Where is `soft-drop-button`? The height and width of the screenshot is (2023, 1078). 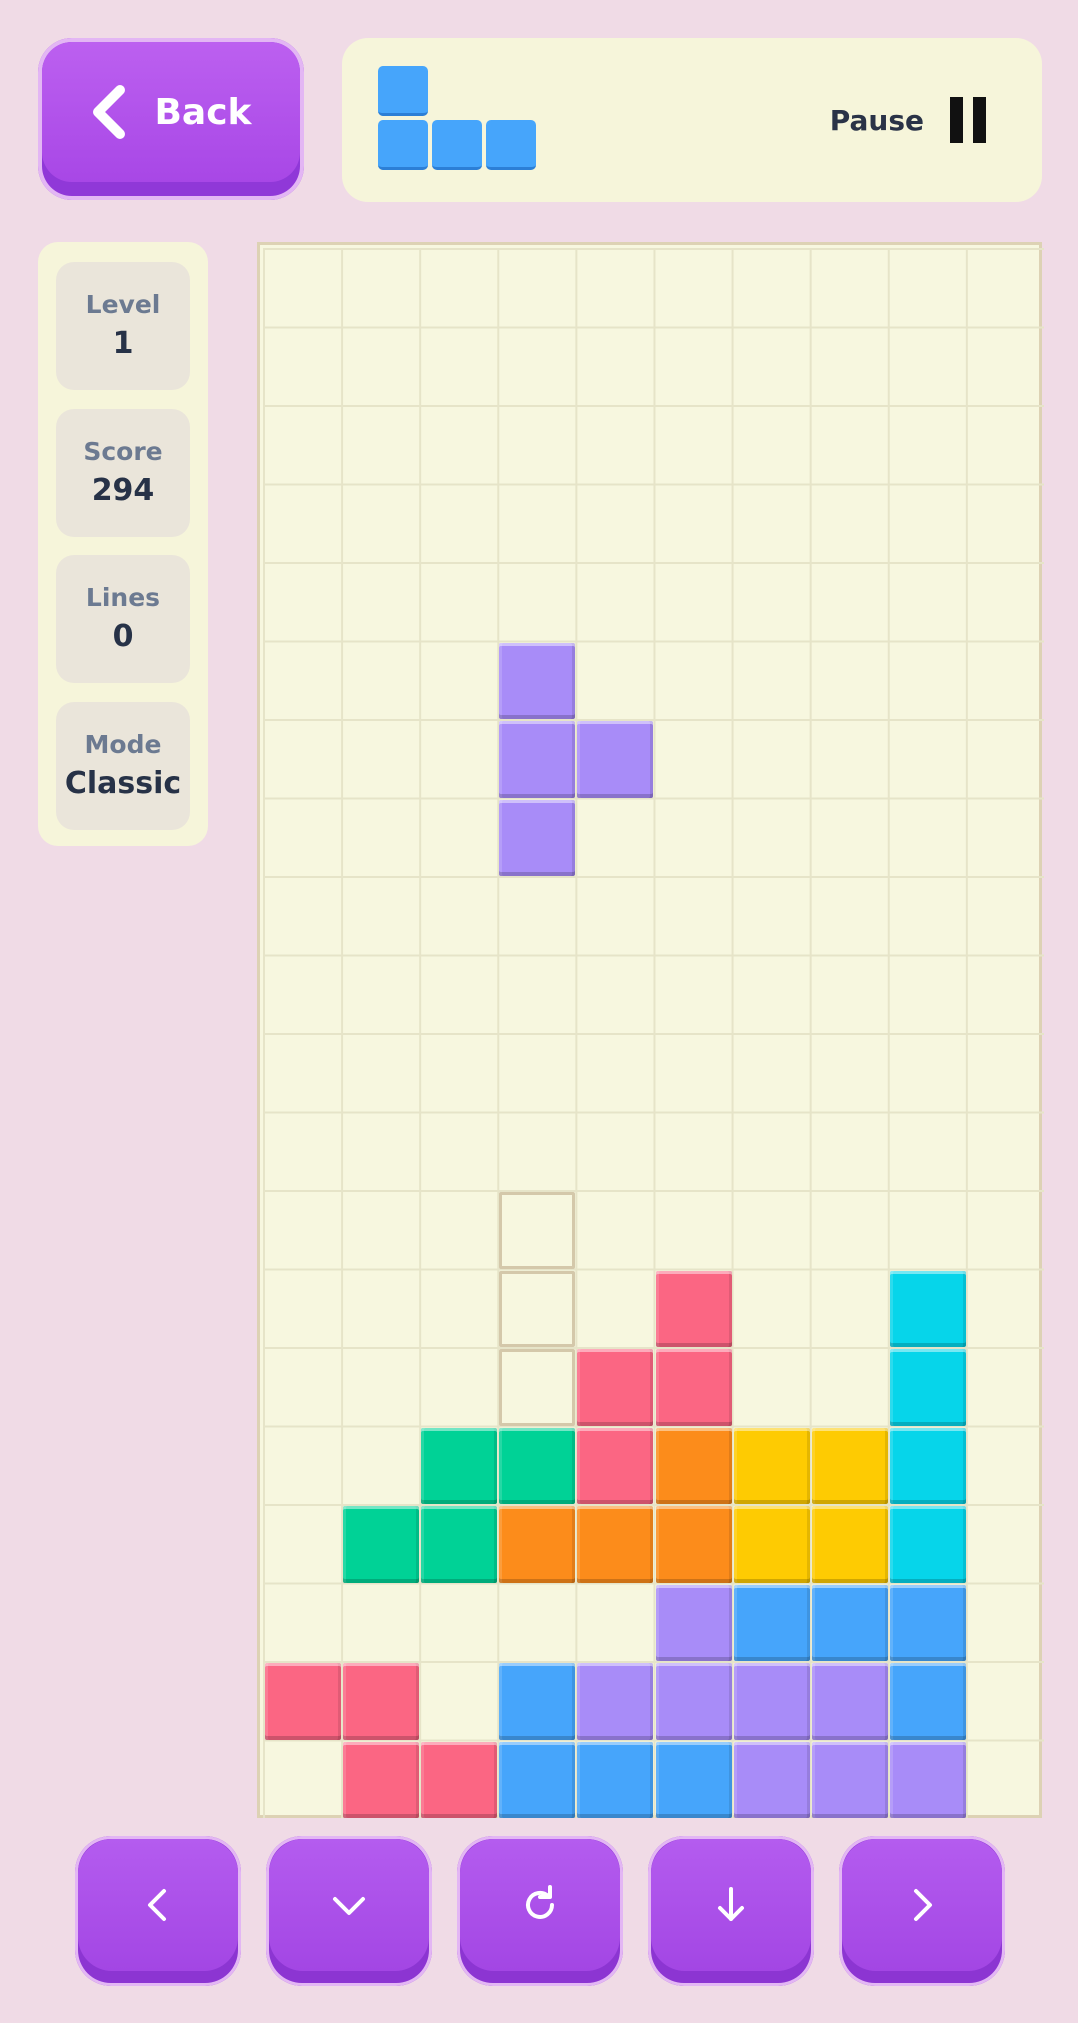 soft-drop-button is located at coordinates (349, 1911).